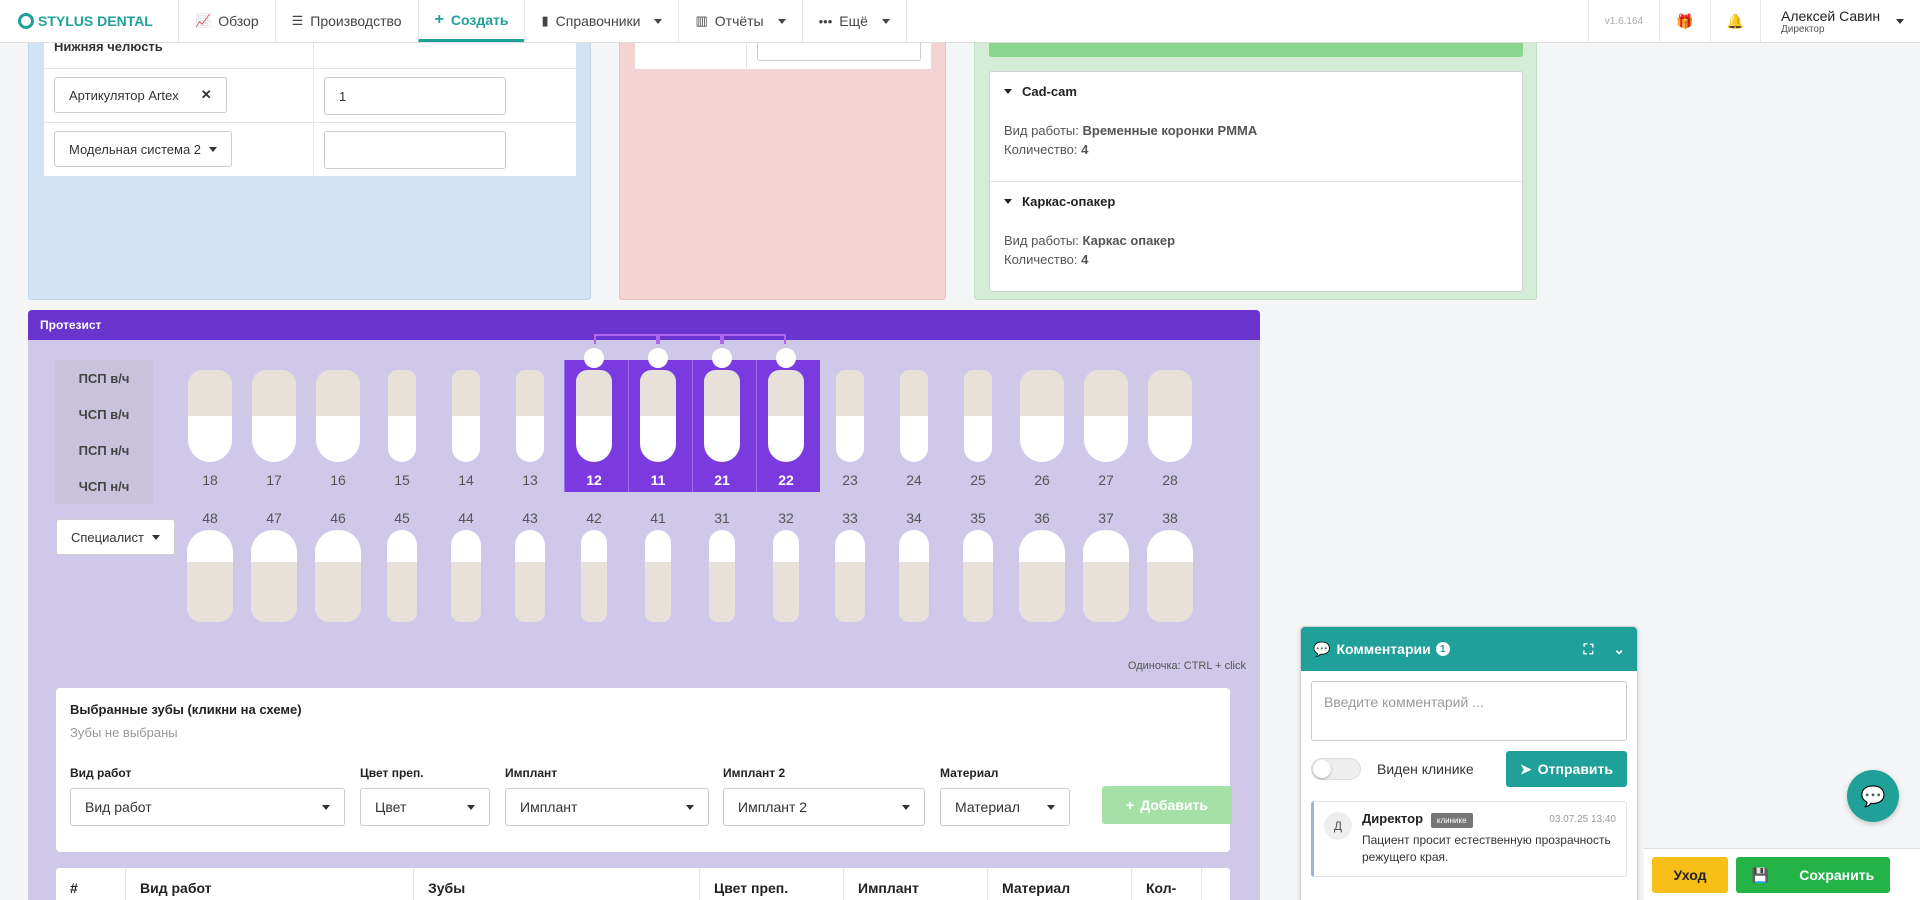  What do you see at coordinates (978, 566) in the screenshot?
I see `tooth-35: 35` at bounding box center [978, 566].